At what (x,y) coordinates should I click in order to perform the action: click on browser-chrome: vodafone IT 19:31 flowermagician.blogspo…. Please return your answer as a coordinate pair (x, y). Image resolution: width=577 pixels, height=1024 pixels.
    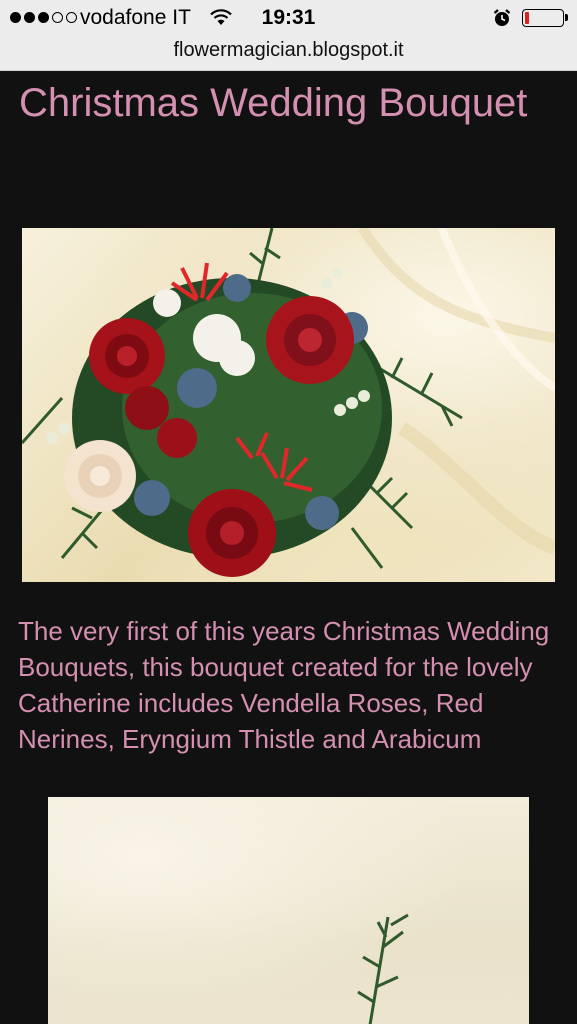
    Looking at the image, I should click on (288, 35).